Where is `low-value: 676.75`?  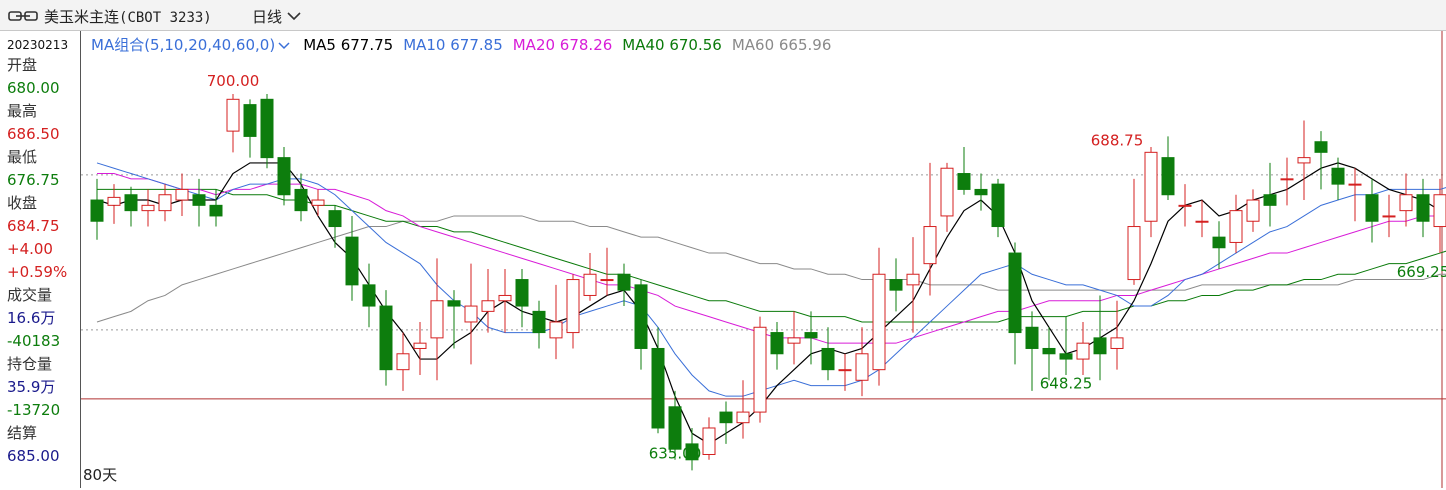
low-value: 676.75 is located at coordinates (33, 180).